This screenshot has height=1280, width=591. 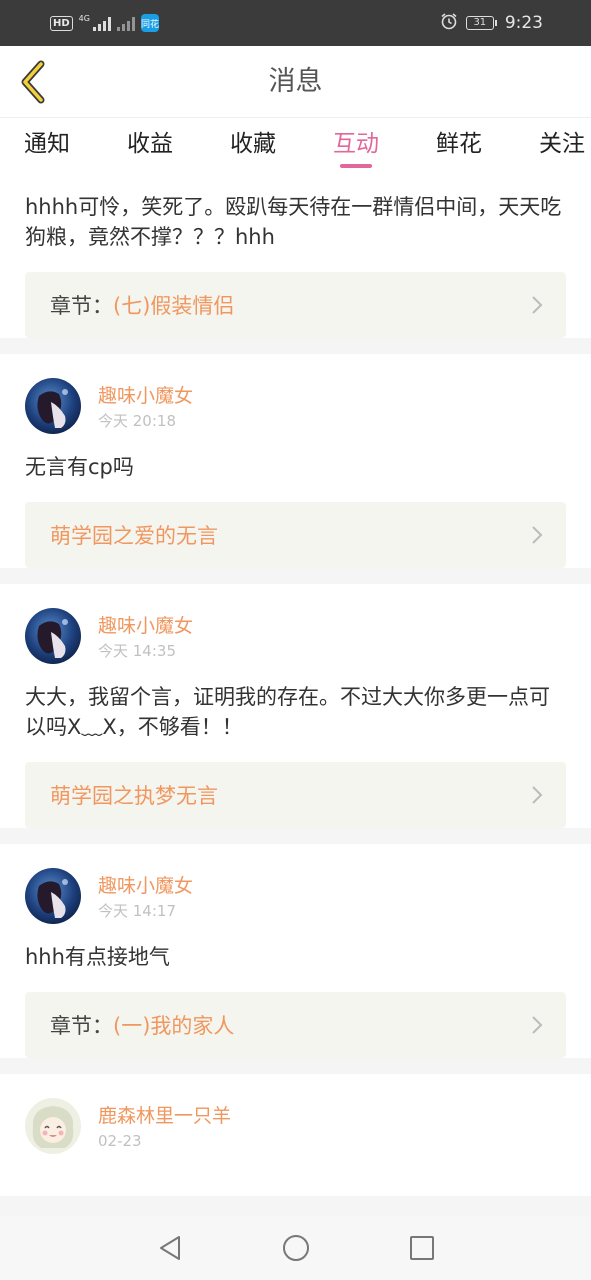 I want to click on circle-home-icon, so click(x=295, y=1248).